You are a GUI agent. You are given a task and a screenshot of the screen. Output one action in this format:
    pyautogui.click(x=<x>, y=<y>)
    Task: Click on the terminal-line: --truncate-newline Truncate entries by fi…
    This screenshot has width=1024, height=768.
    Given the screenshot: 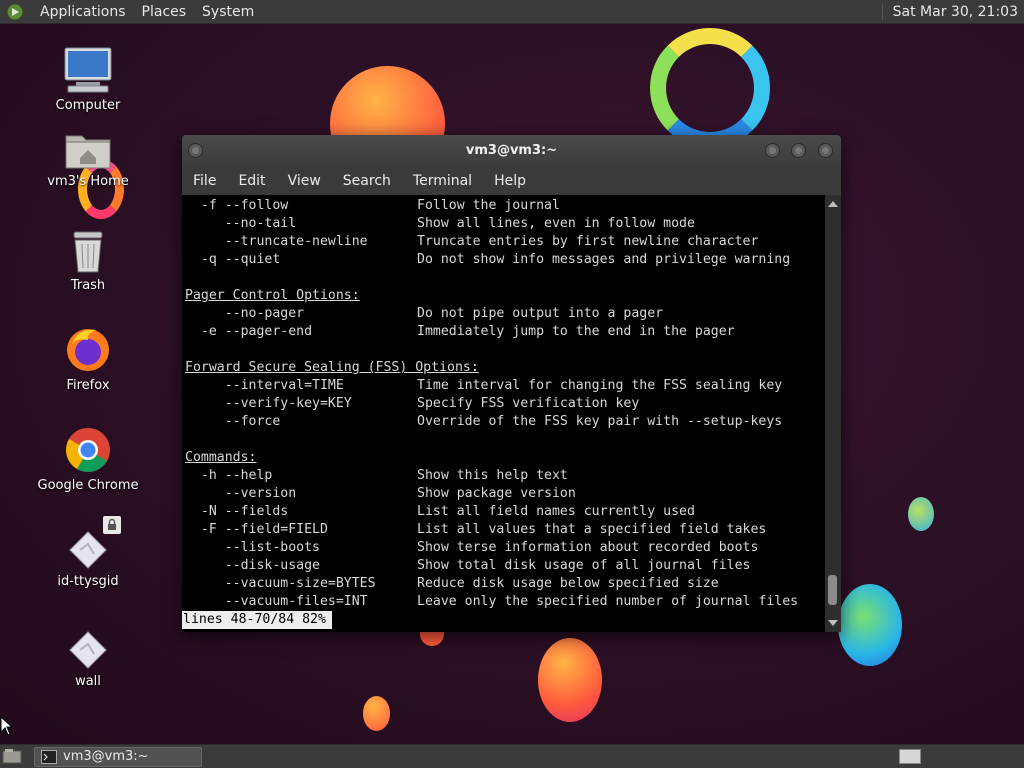 What is the action you would take?
    pyautogui.click(x=505, y=242)
    